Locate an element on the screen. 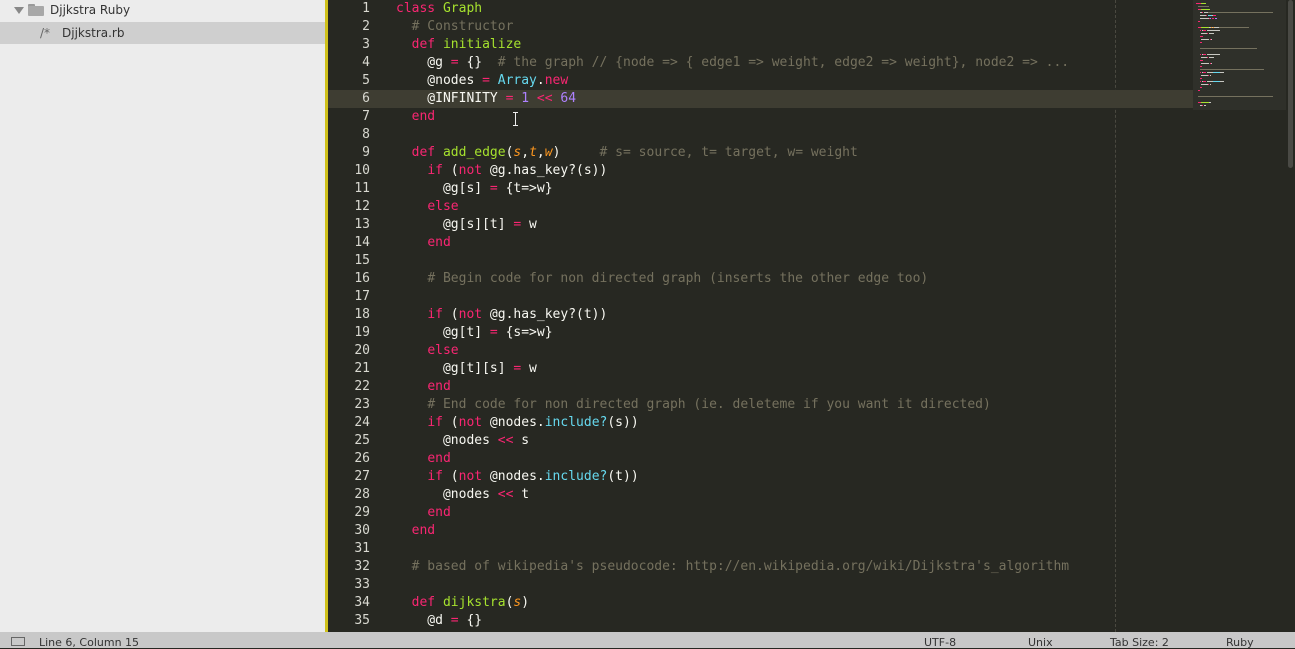 This screenshot has width=1295, height=649. code-text: @g[s][t] = w is located at coordinates (466, 225).